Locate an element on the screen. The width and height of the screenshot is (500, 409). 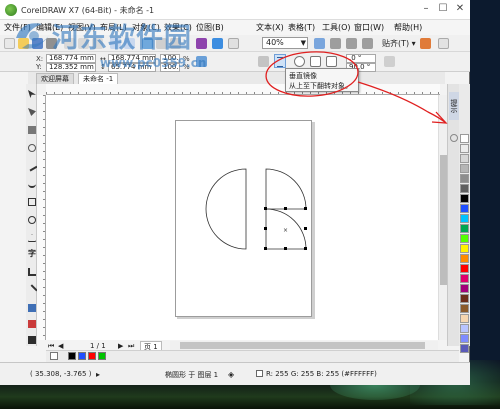
fill-tool-icon is located at coordinates (32, 340).